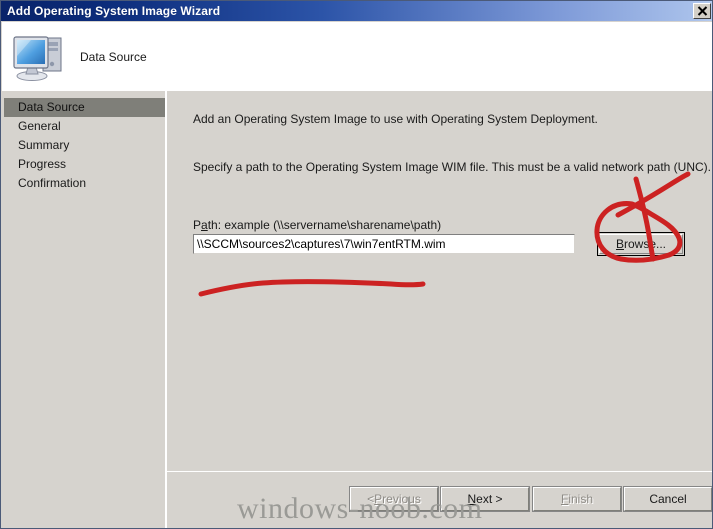  I want to click on computer-monitor-icon, so click(37, 58).